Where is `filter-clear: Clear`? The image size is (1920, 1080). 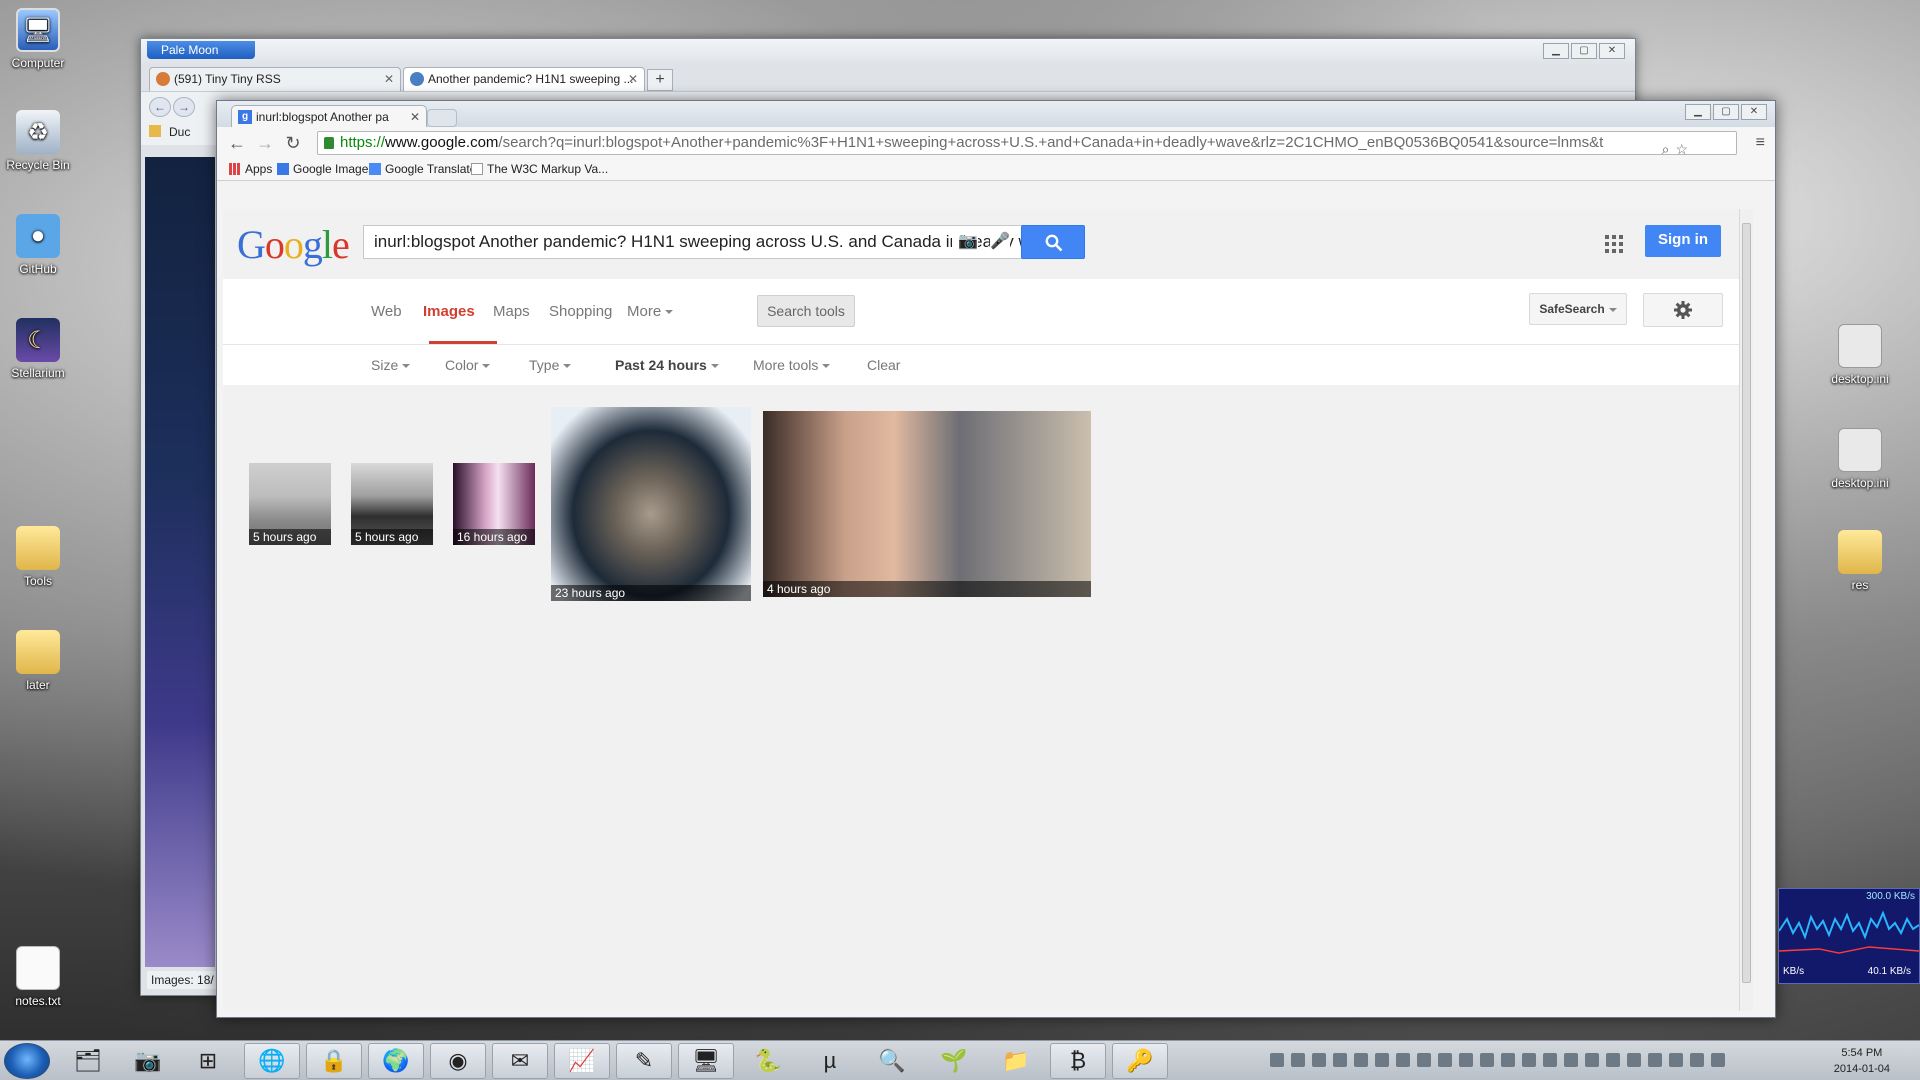
filter-clear: Clear is located at coordinates (883, 365).